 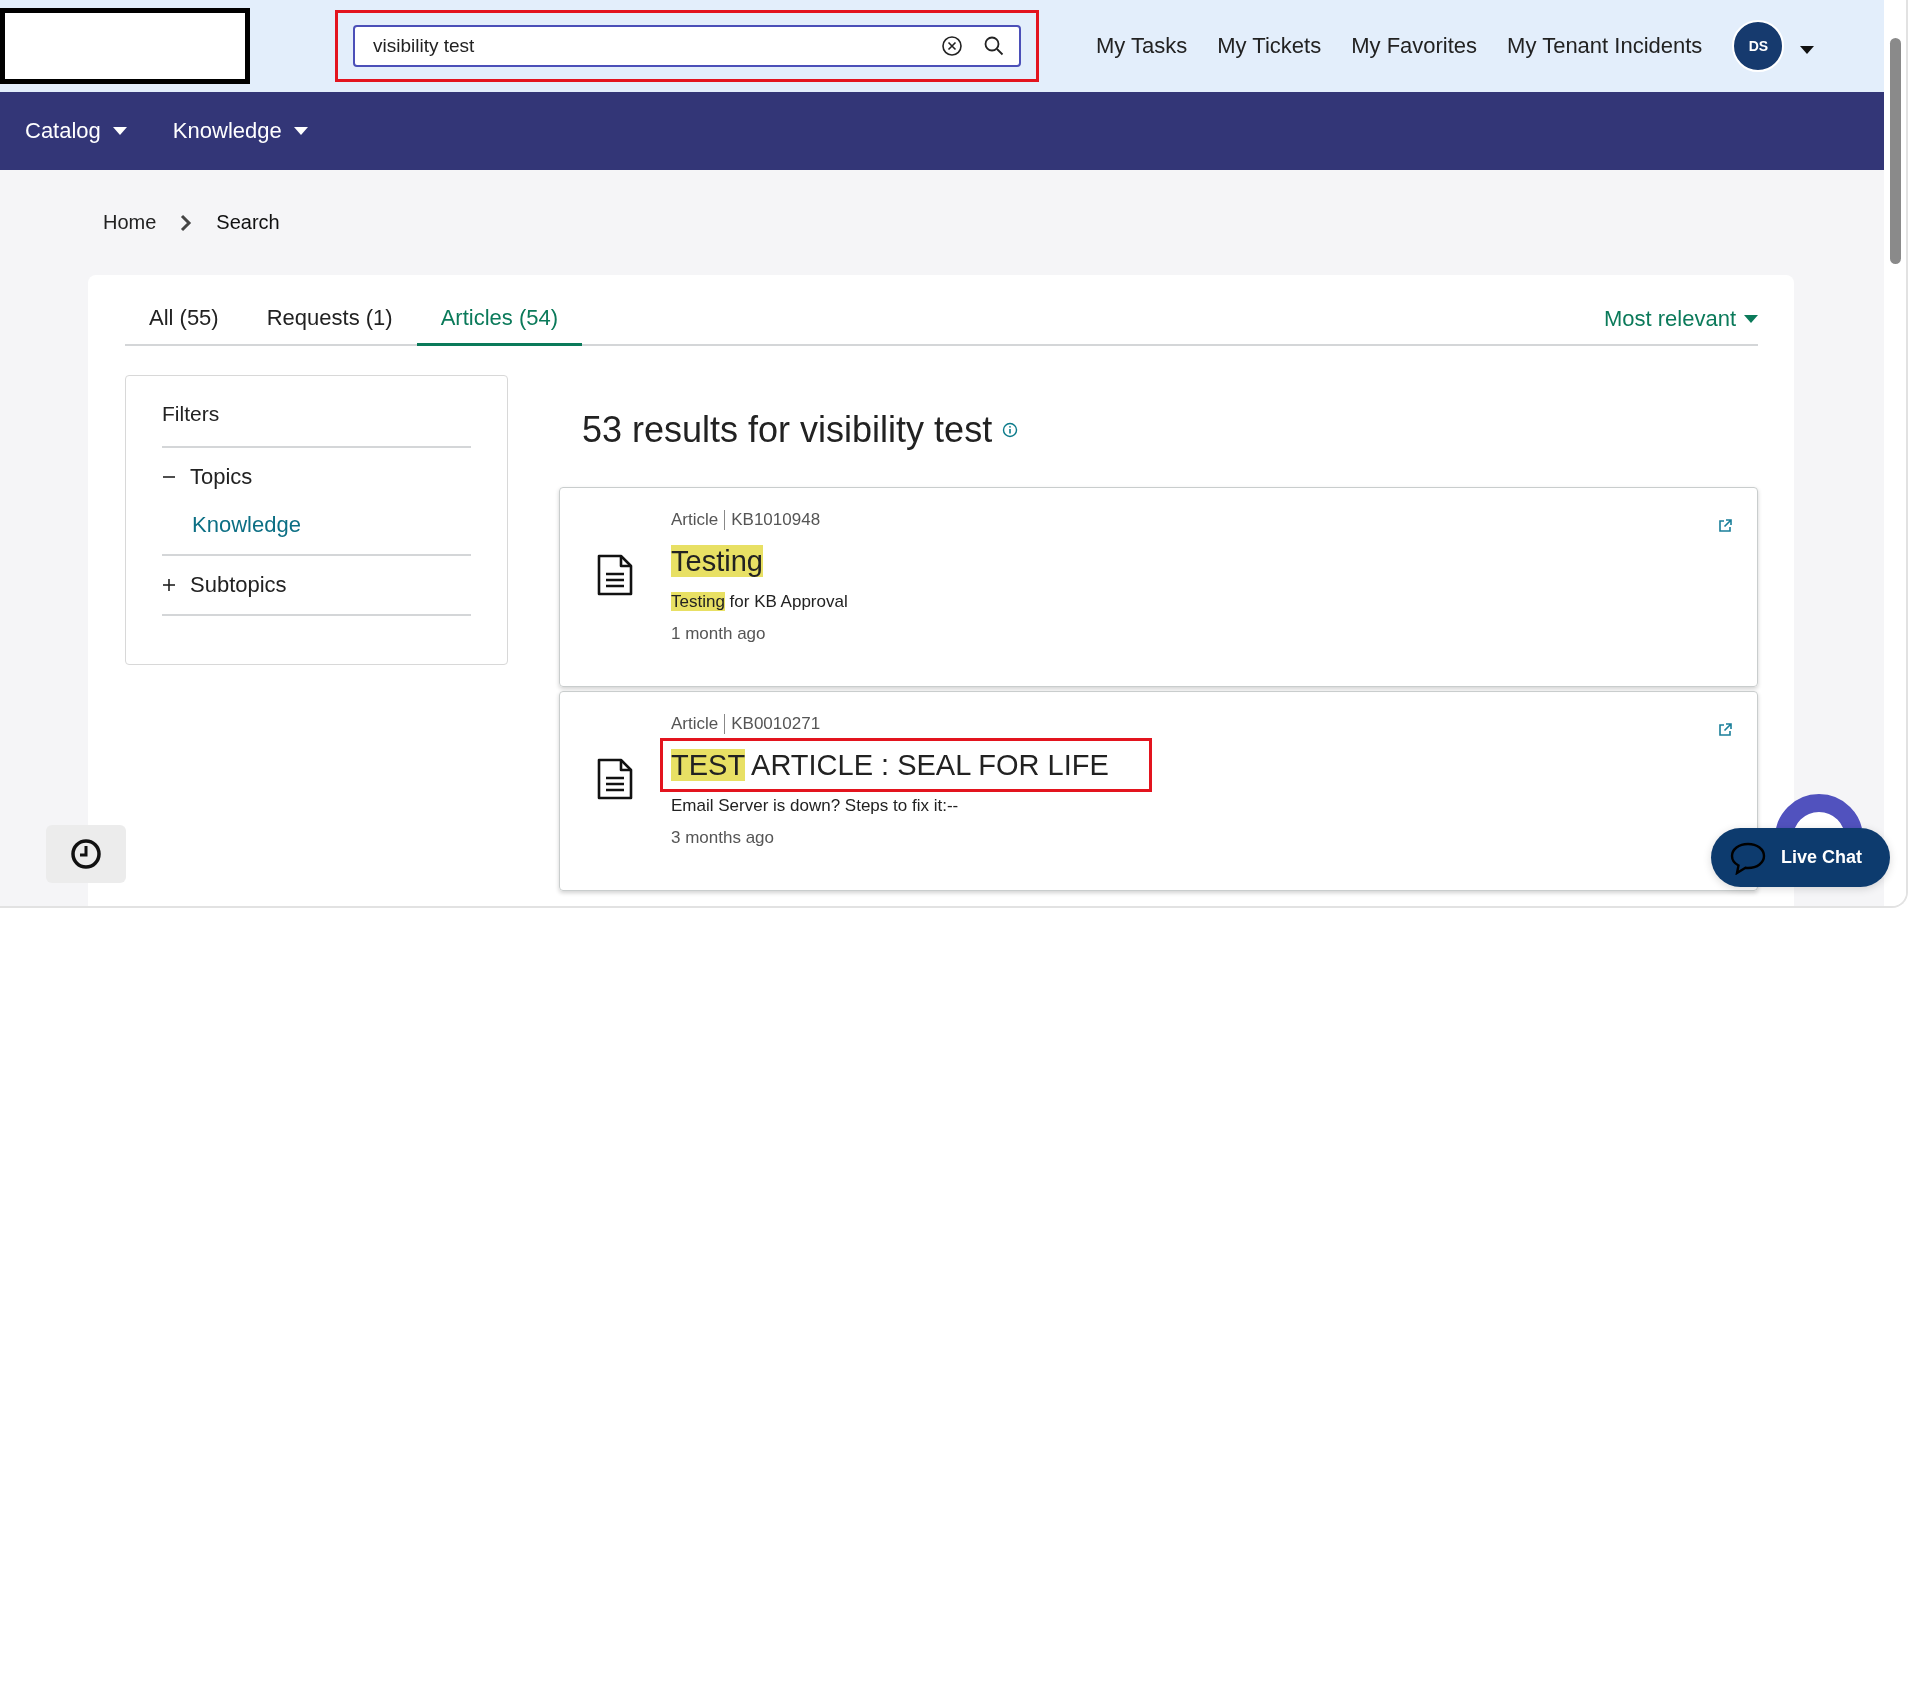 What do you see at coordinates (1414, 46) in the screenshot?
I see `nav-link: My Favorites` at bounding box center [1414, 46].